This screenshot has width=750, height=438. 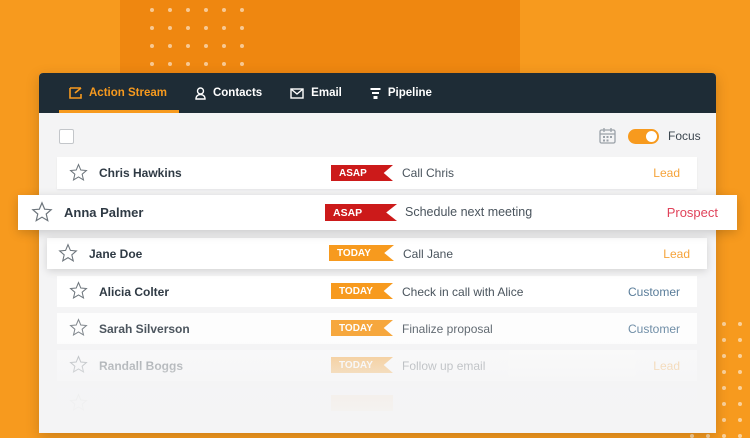 I want to click on contact-name: Chris Hawkins, so click(x=140, y=173).